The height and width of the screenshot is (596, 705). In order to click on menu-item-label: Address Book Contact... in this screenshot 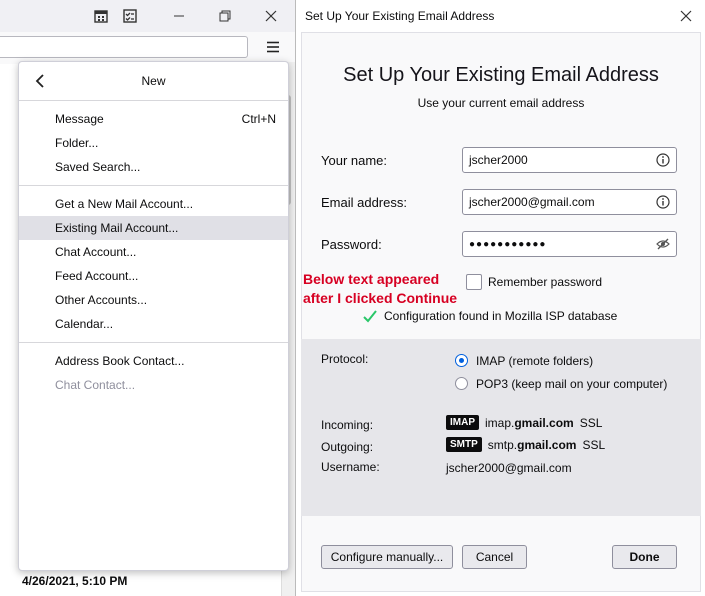, I will do `click(120, 361)`.